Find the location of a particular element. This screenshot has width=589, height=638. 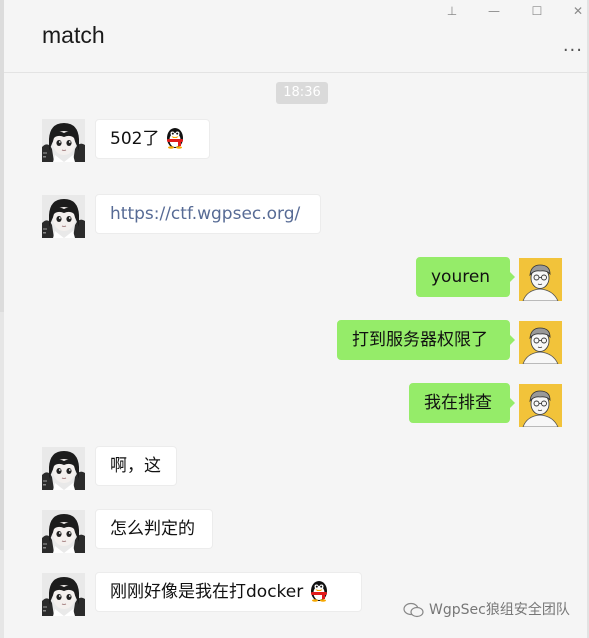

message-bubble-incoming: 怎么判定的 is located at coordinates (154, 529).